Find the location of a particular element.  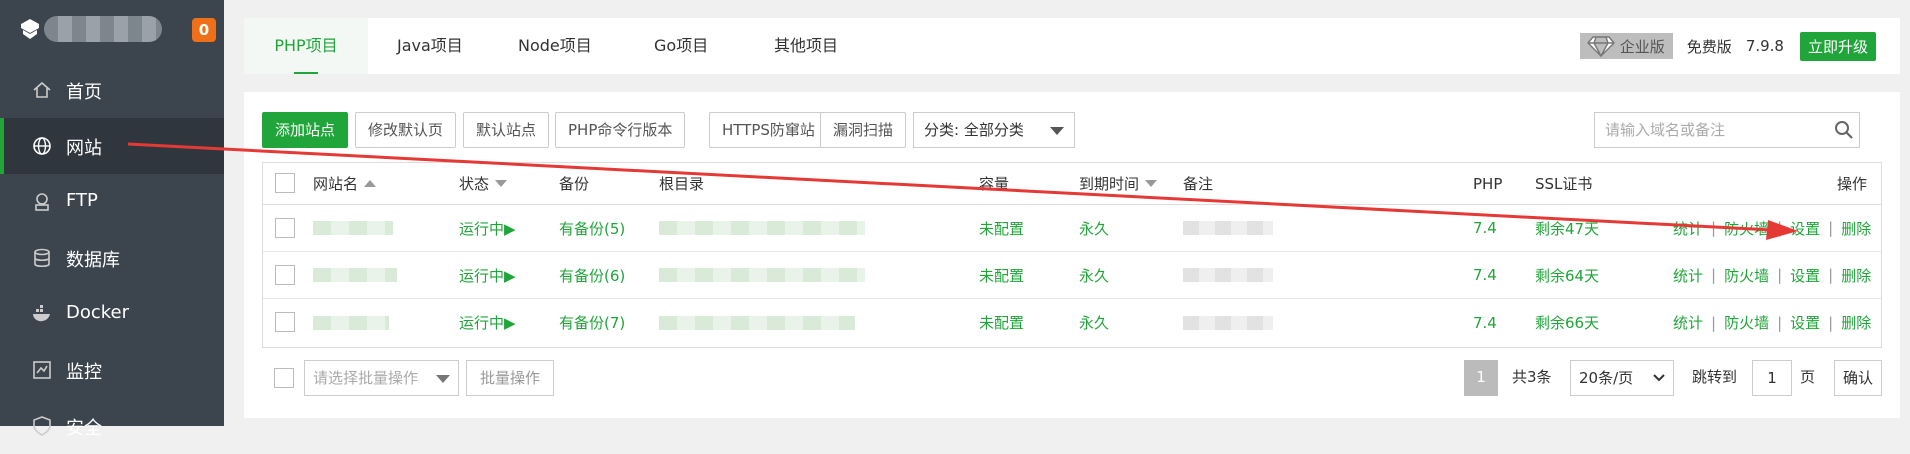

backup-link: 有备份(5) is located at coordinates (592, 228).